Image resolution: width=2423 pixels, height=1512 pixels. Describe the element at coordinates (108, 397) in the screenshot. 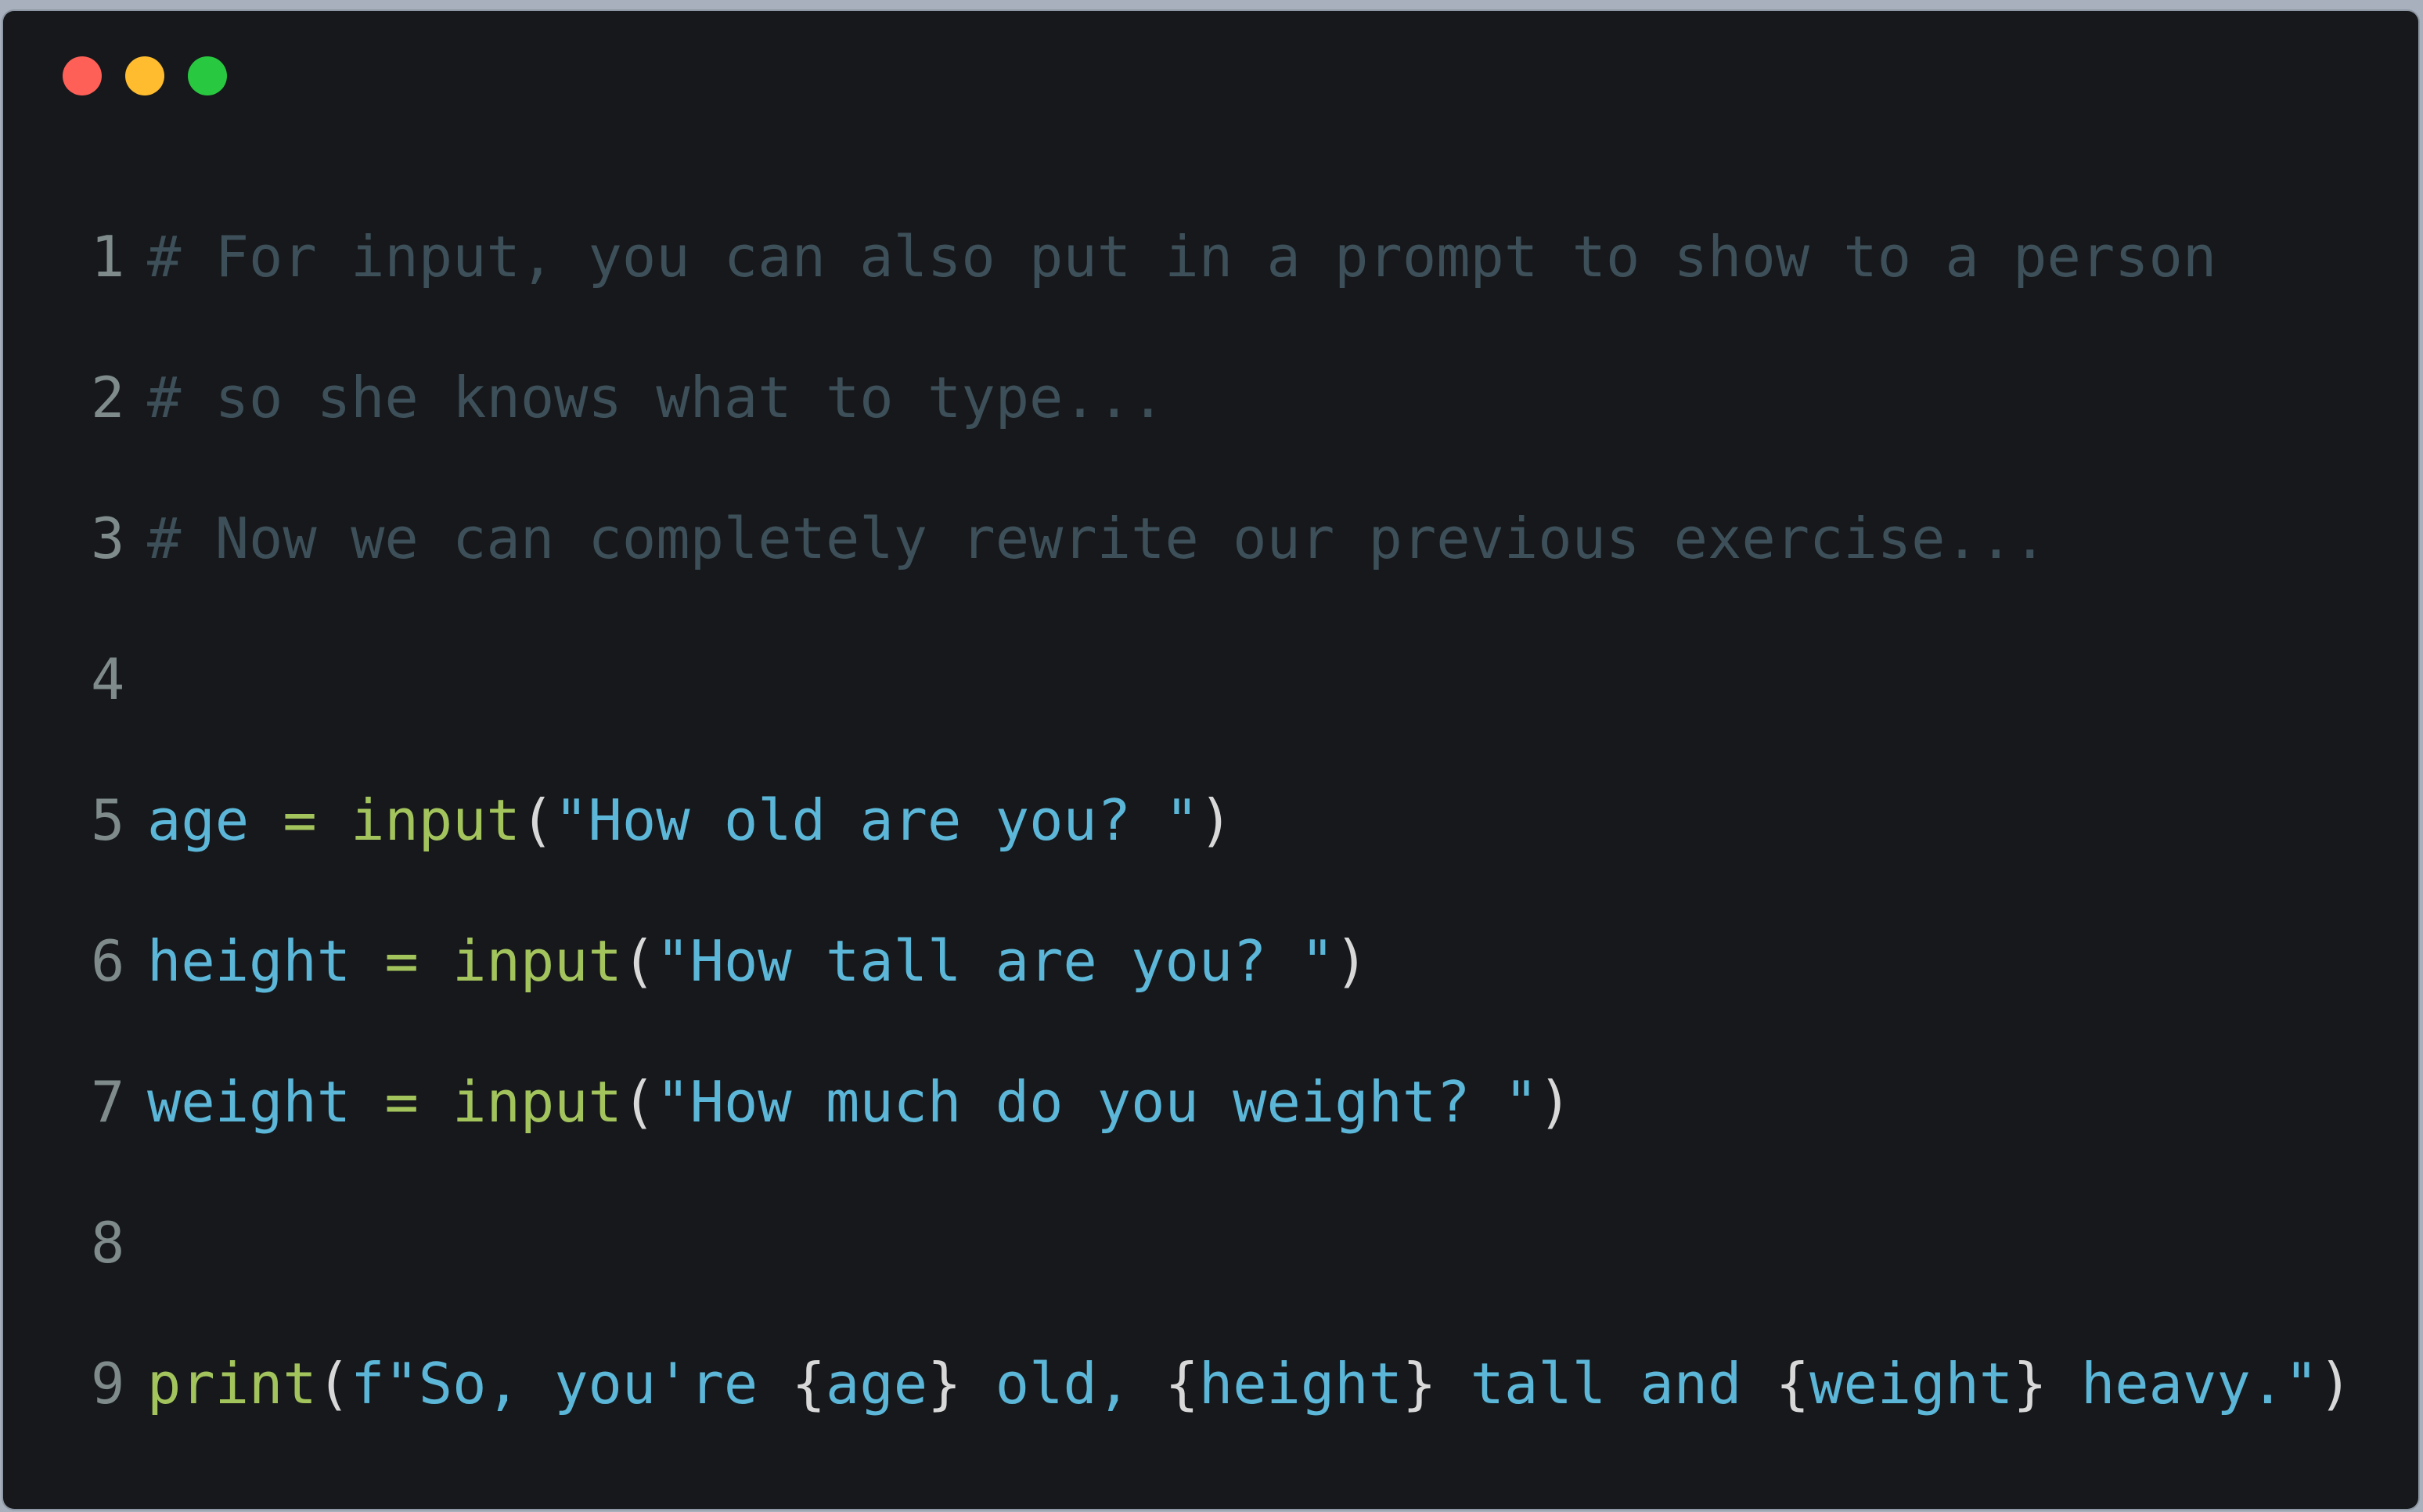

I see `line-number: 2` at that location.